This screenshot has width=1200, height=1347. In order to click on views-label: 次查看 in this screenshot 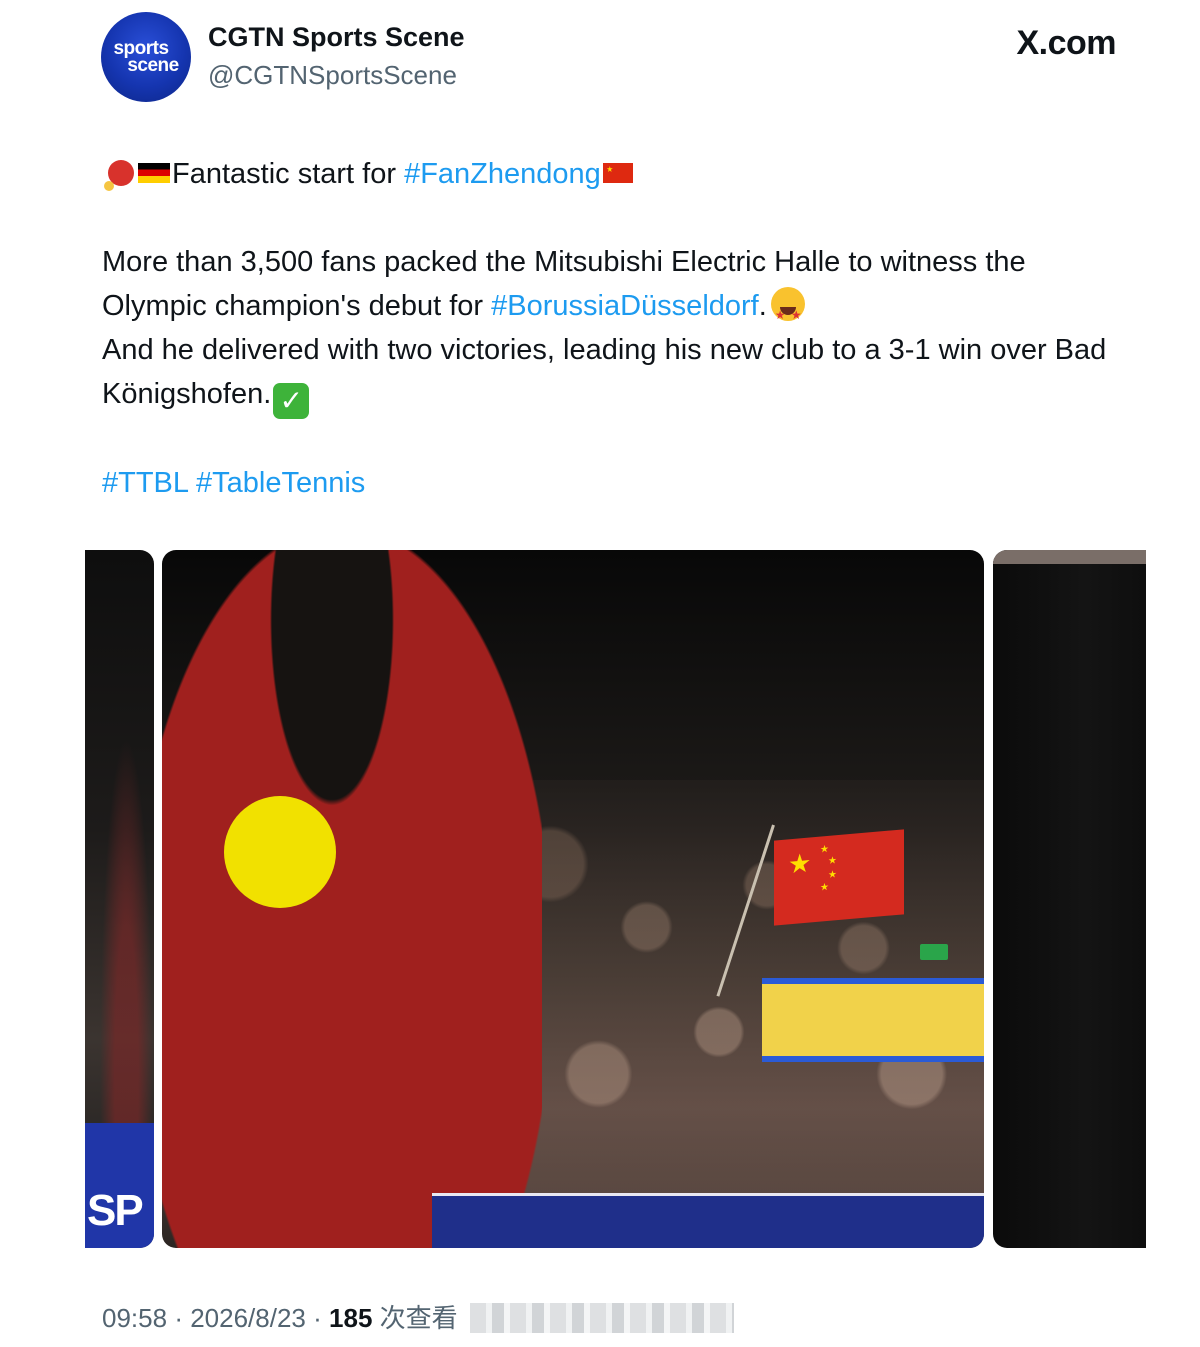, I will do `click(418, 1318)`.